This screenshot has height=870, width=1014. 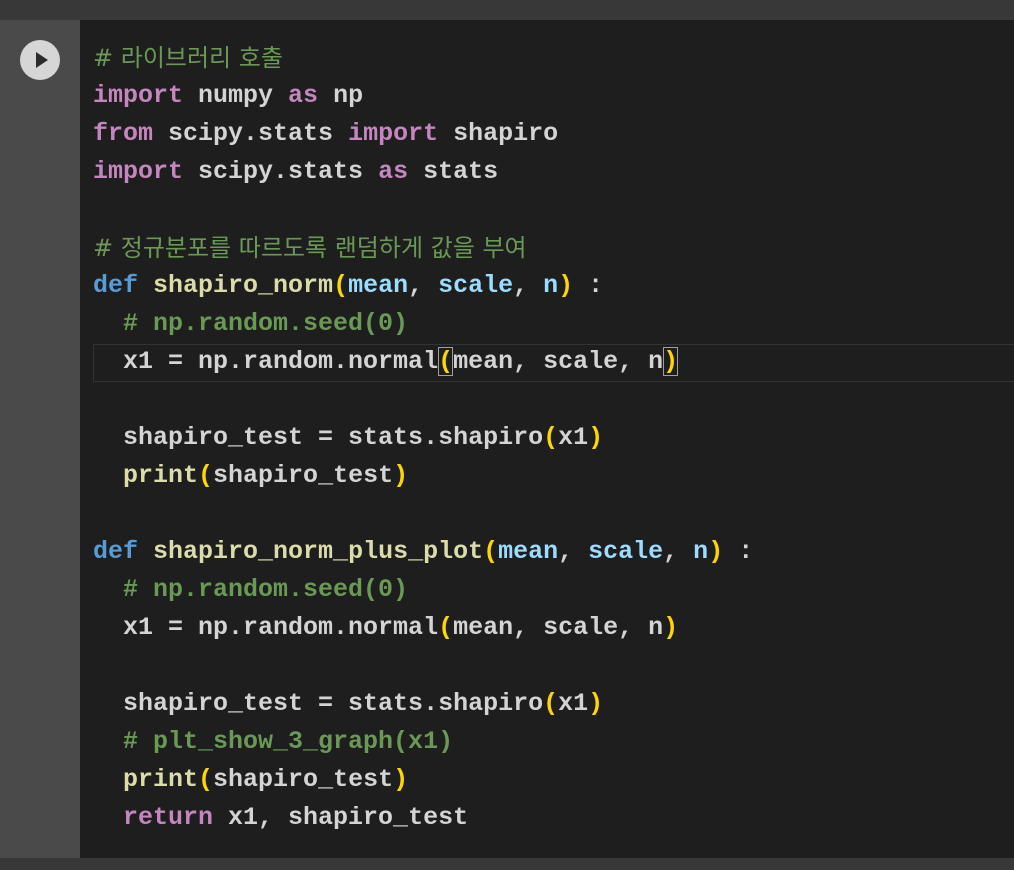 I want to click on top-bar, so click(x=507, y=10).